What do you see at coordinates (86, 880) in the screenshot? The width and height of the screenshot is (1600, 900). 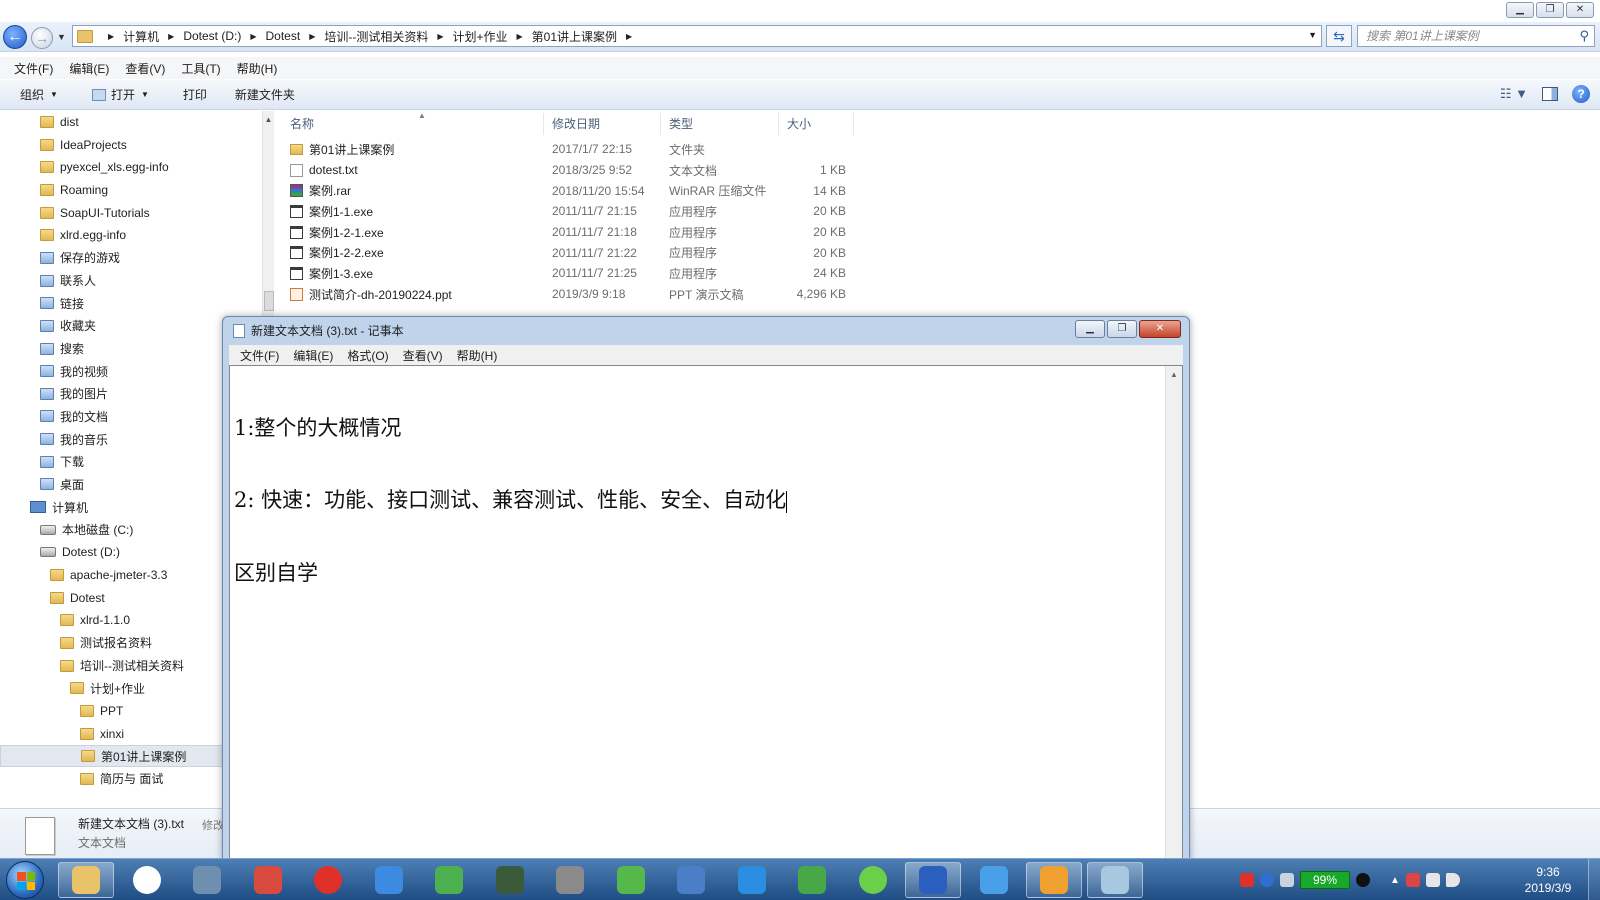 I see `taskbar-explorer-button` at bounding box center [86, 880].